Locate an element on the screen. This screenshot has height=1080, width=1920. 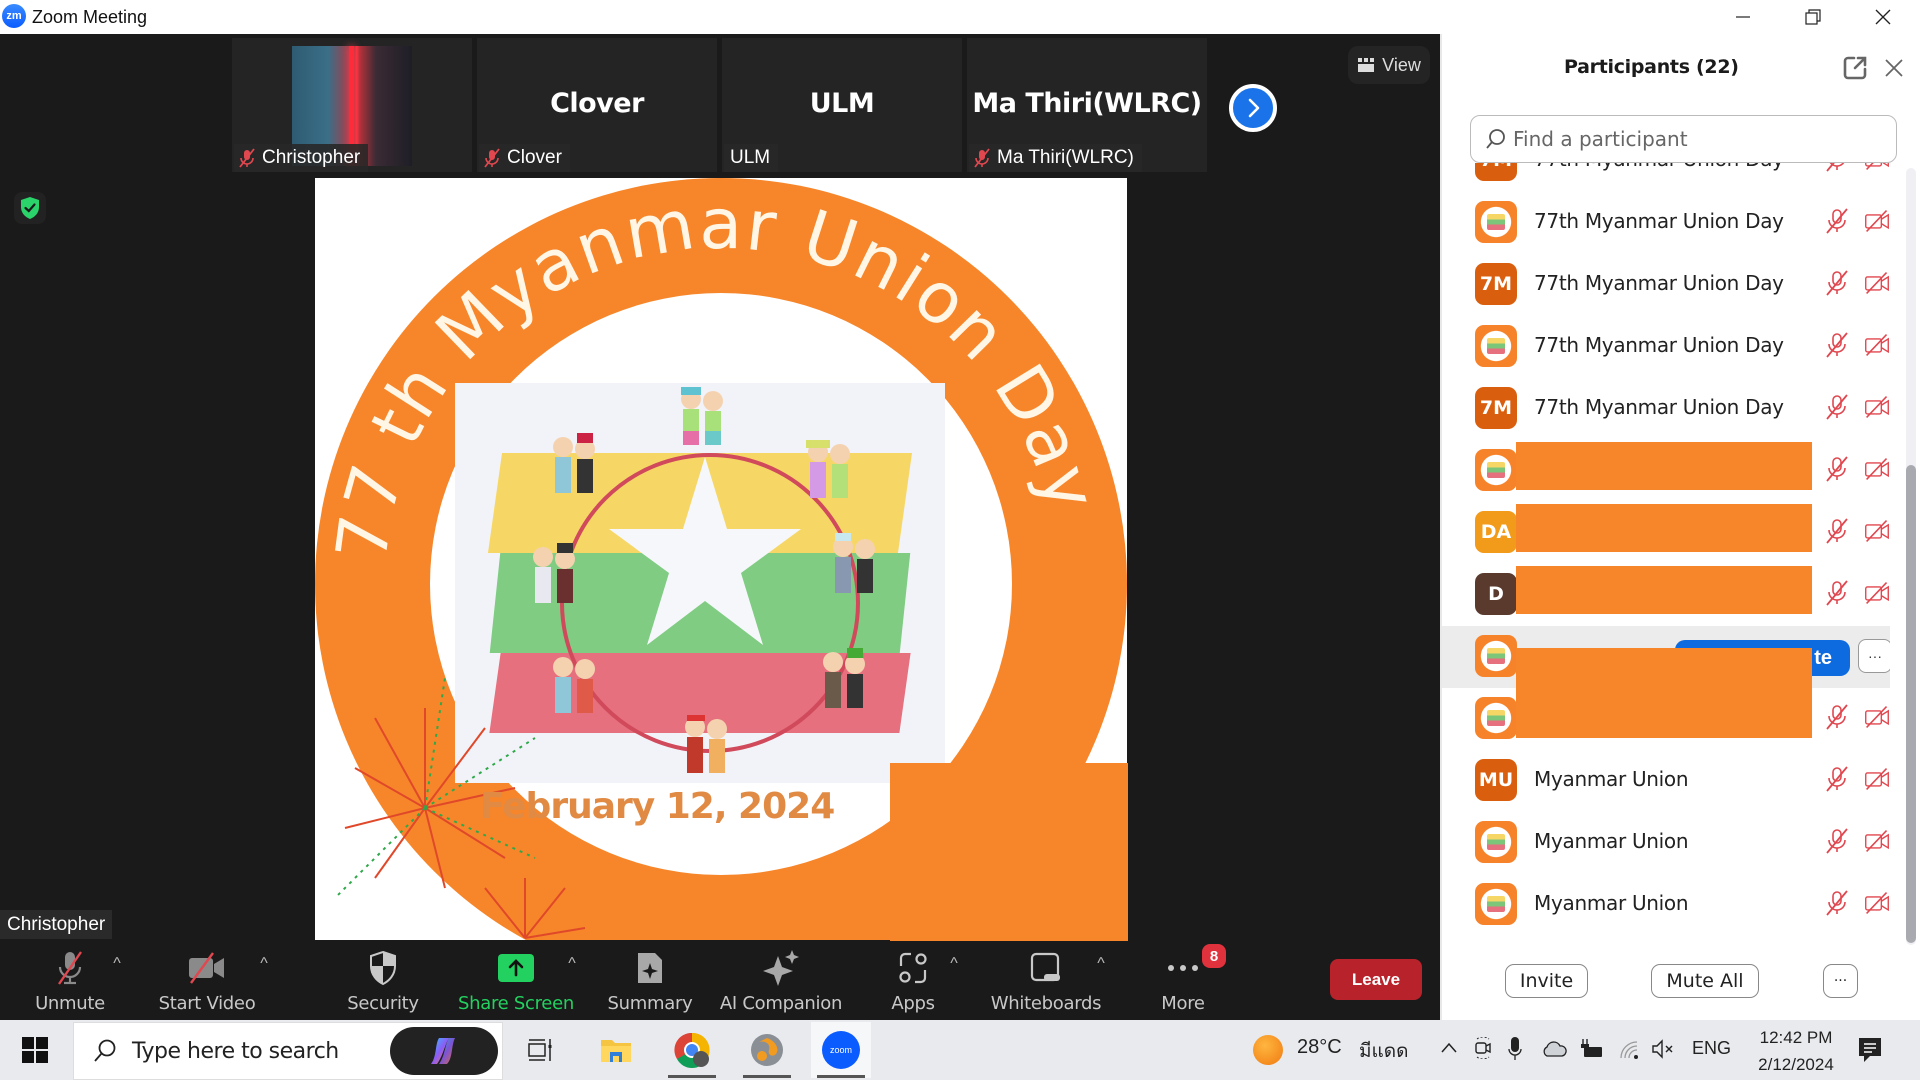
mute-all-button: Mute All is located at coordinates (1705, 981).